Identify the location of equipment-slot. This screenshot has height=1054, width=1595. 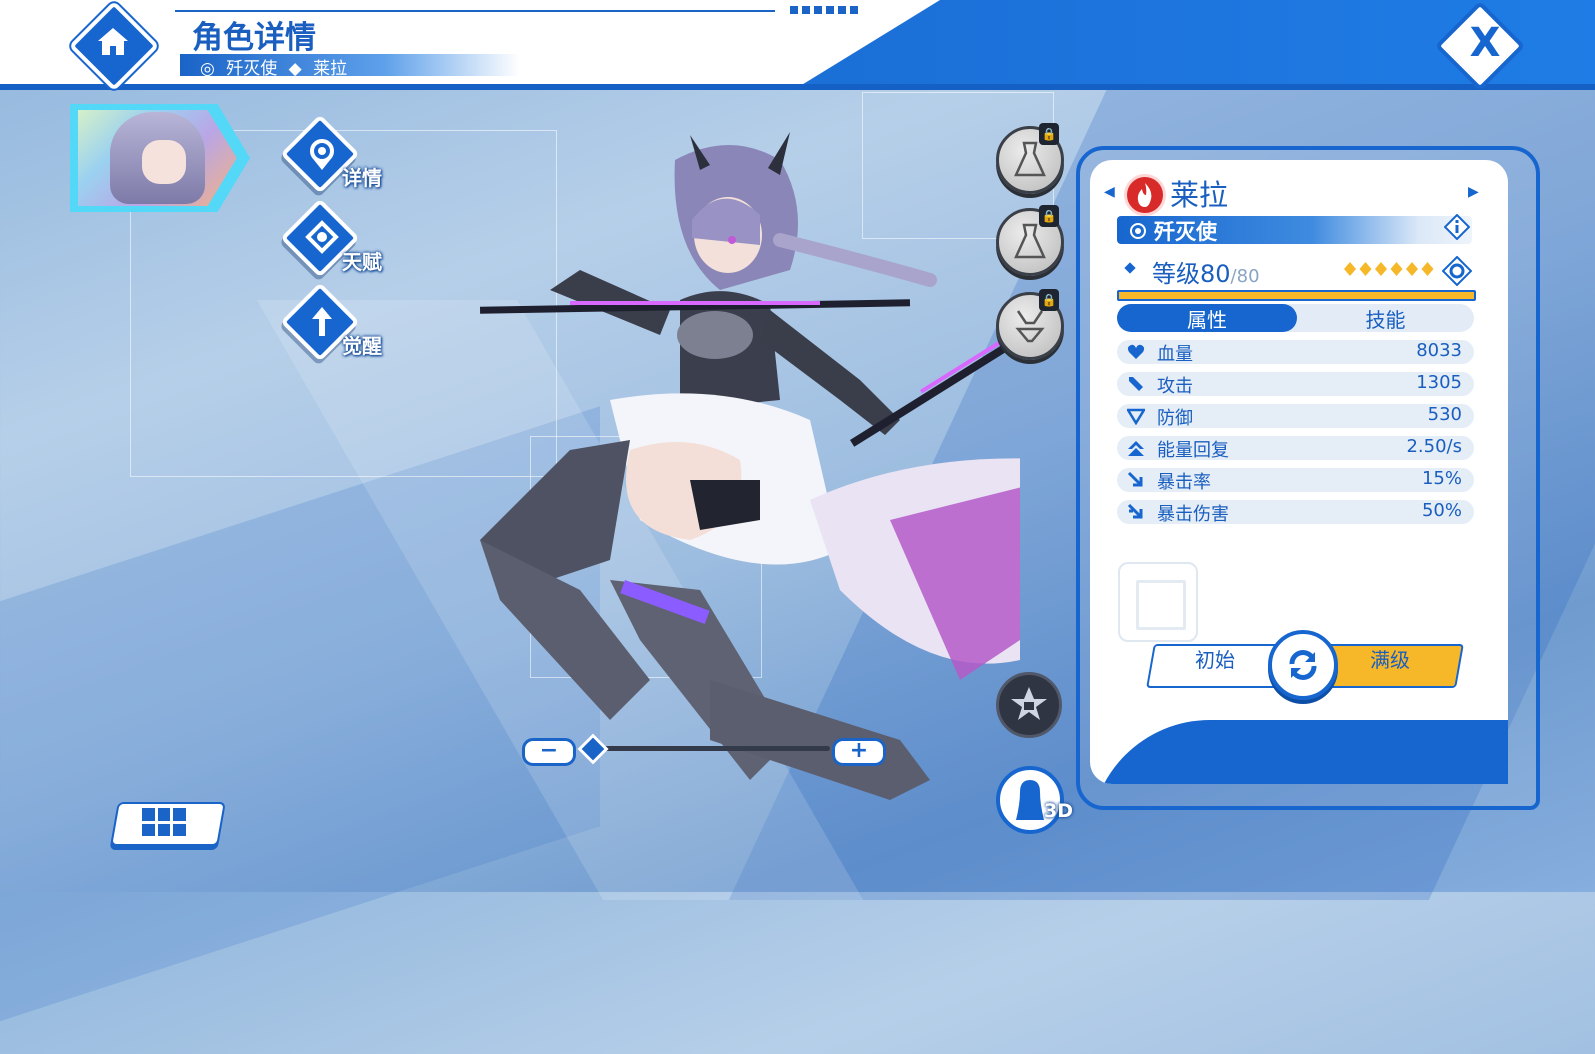
(1158, 602).